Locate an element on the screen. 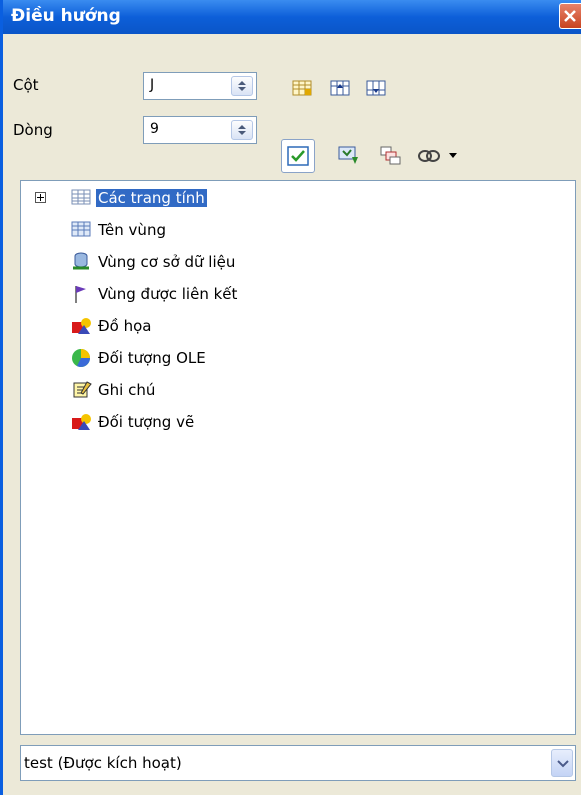  tree-item-ole-objects: Đối tượng OLE is located at coordinates (311, 358).